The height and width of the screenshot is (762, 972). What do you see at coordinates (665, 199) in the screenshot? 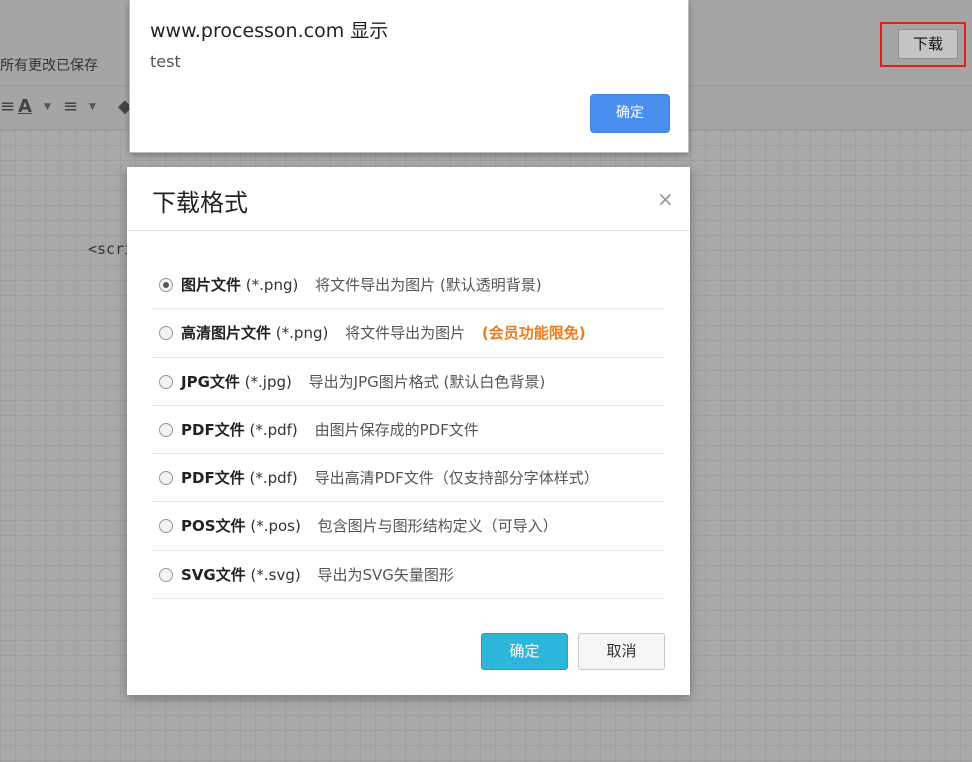
I see `close-icon: ×` at bounding box center [665, 199].